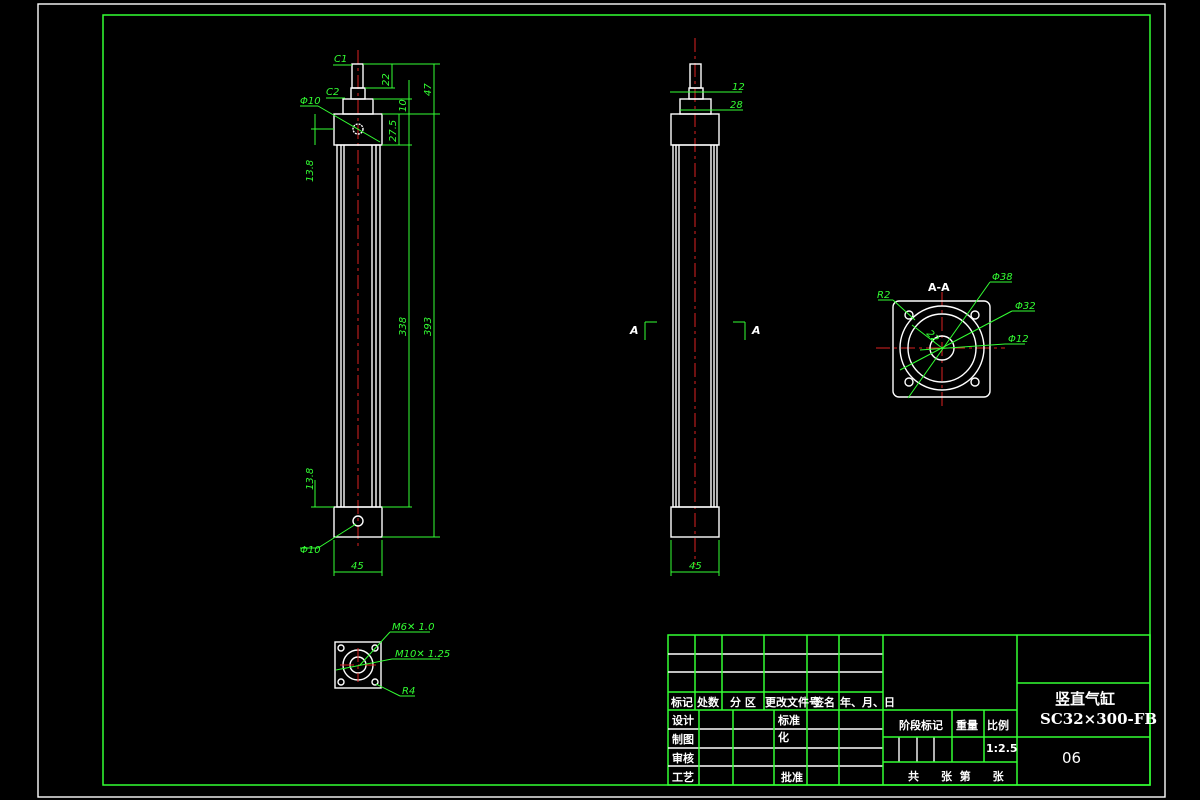  Describe the element at coordinates (310, 171) in the screenshot. I see `dim-13-8-top: 13.8` at that location.